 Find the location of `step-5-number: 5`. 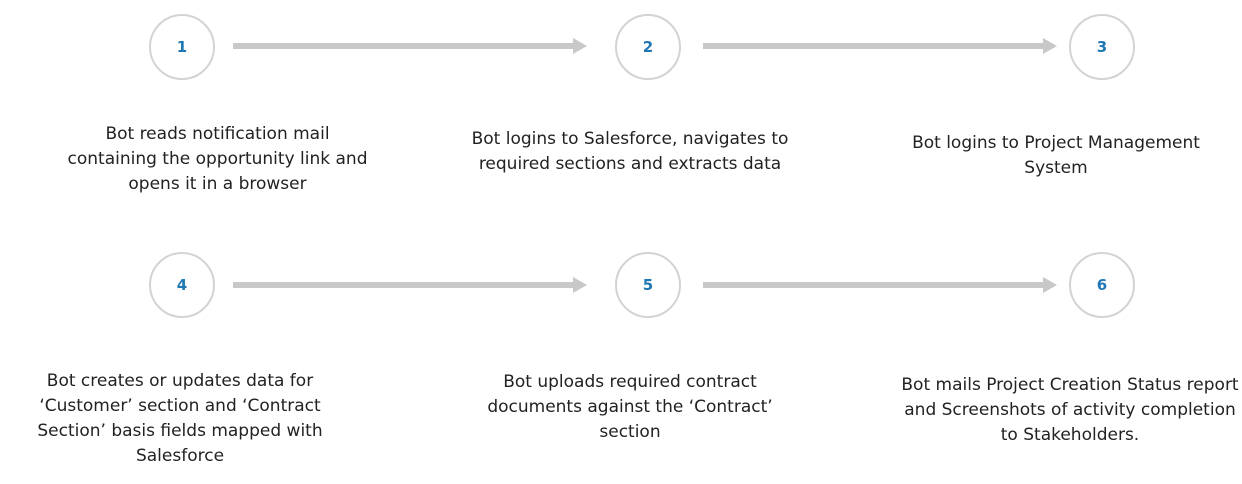

step-5-number: 5 is located at coordinates (648, 285).